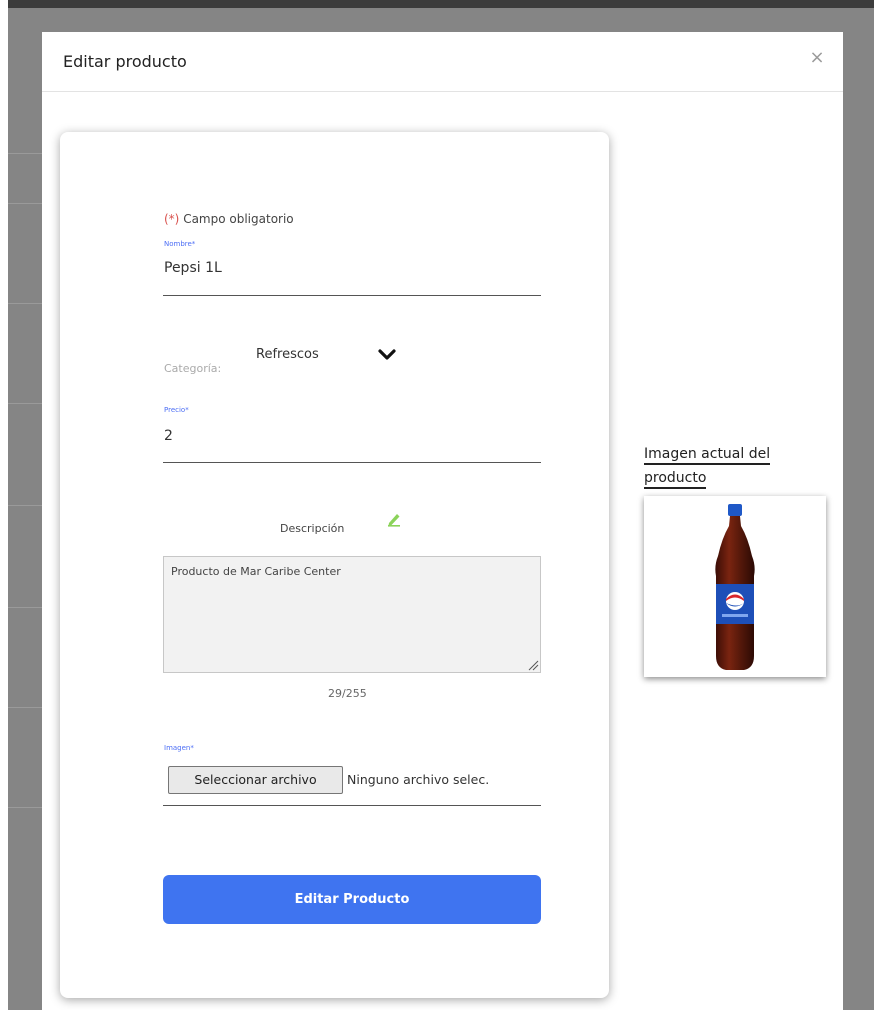 The width and height of the screenshot is (874, 1010). I want to click on soda-bottle-icon, so click(735, 587).